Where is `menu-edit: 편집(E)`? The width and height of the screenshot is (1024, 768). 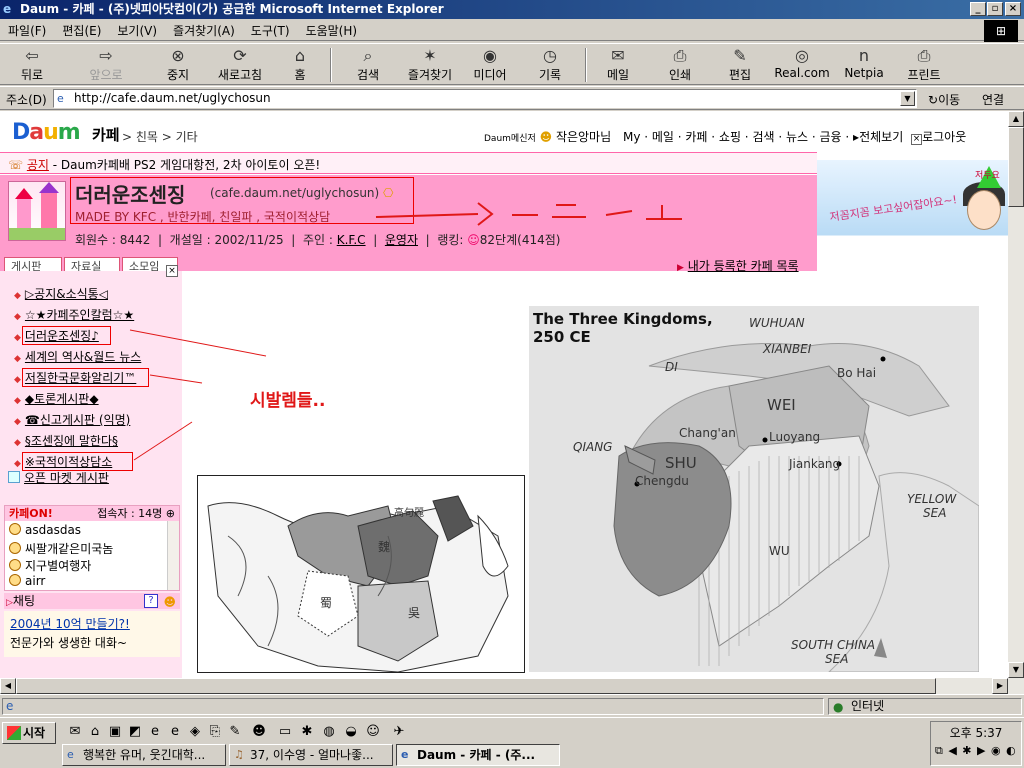
menu-edit: 편집(E) is located at coordinates (81, 29).